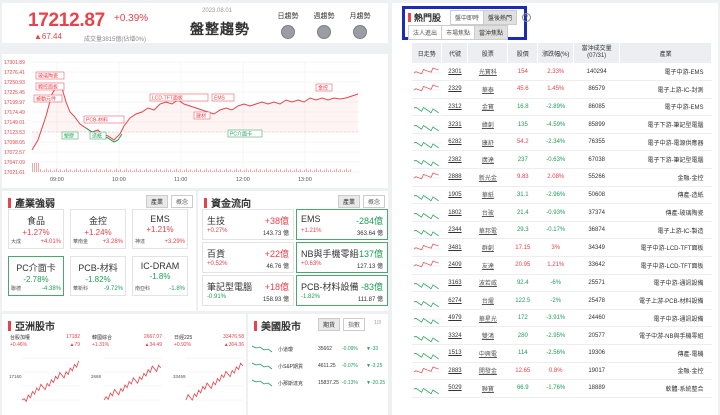 This screenshot has height=415, width=720. I want to click on us-index-row: 小道瓊 35662 -0.09% ▼-33, so click(320, 350).